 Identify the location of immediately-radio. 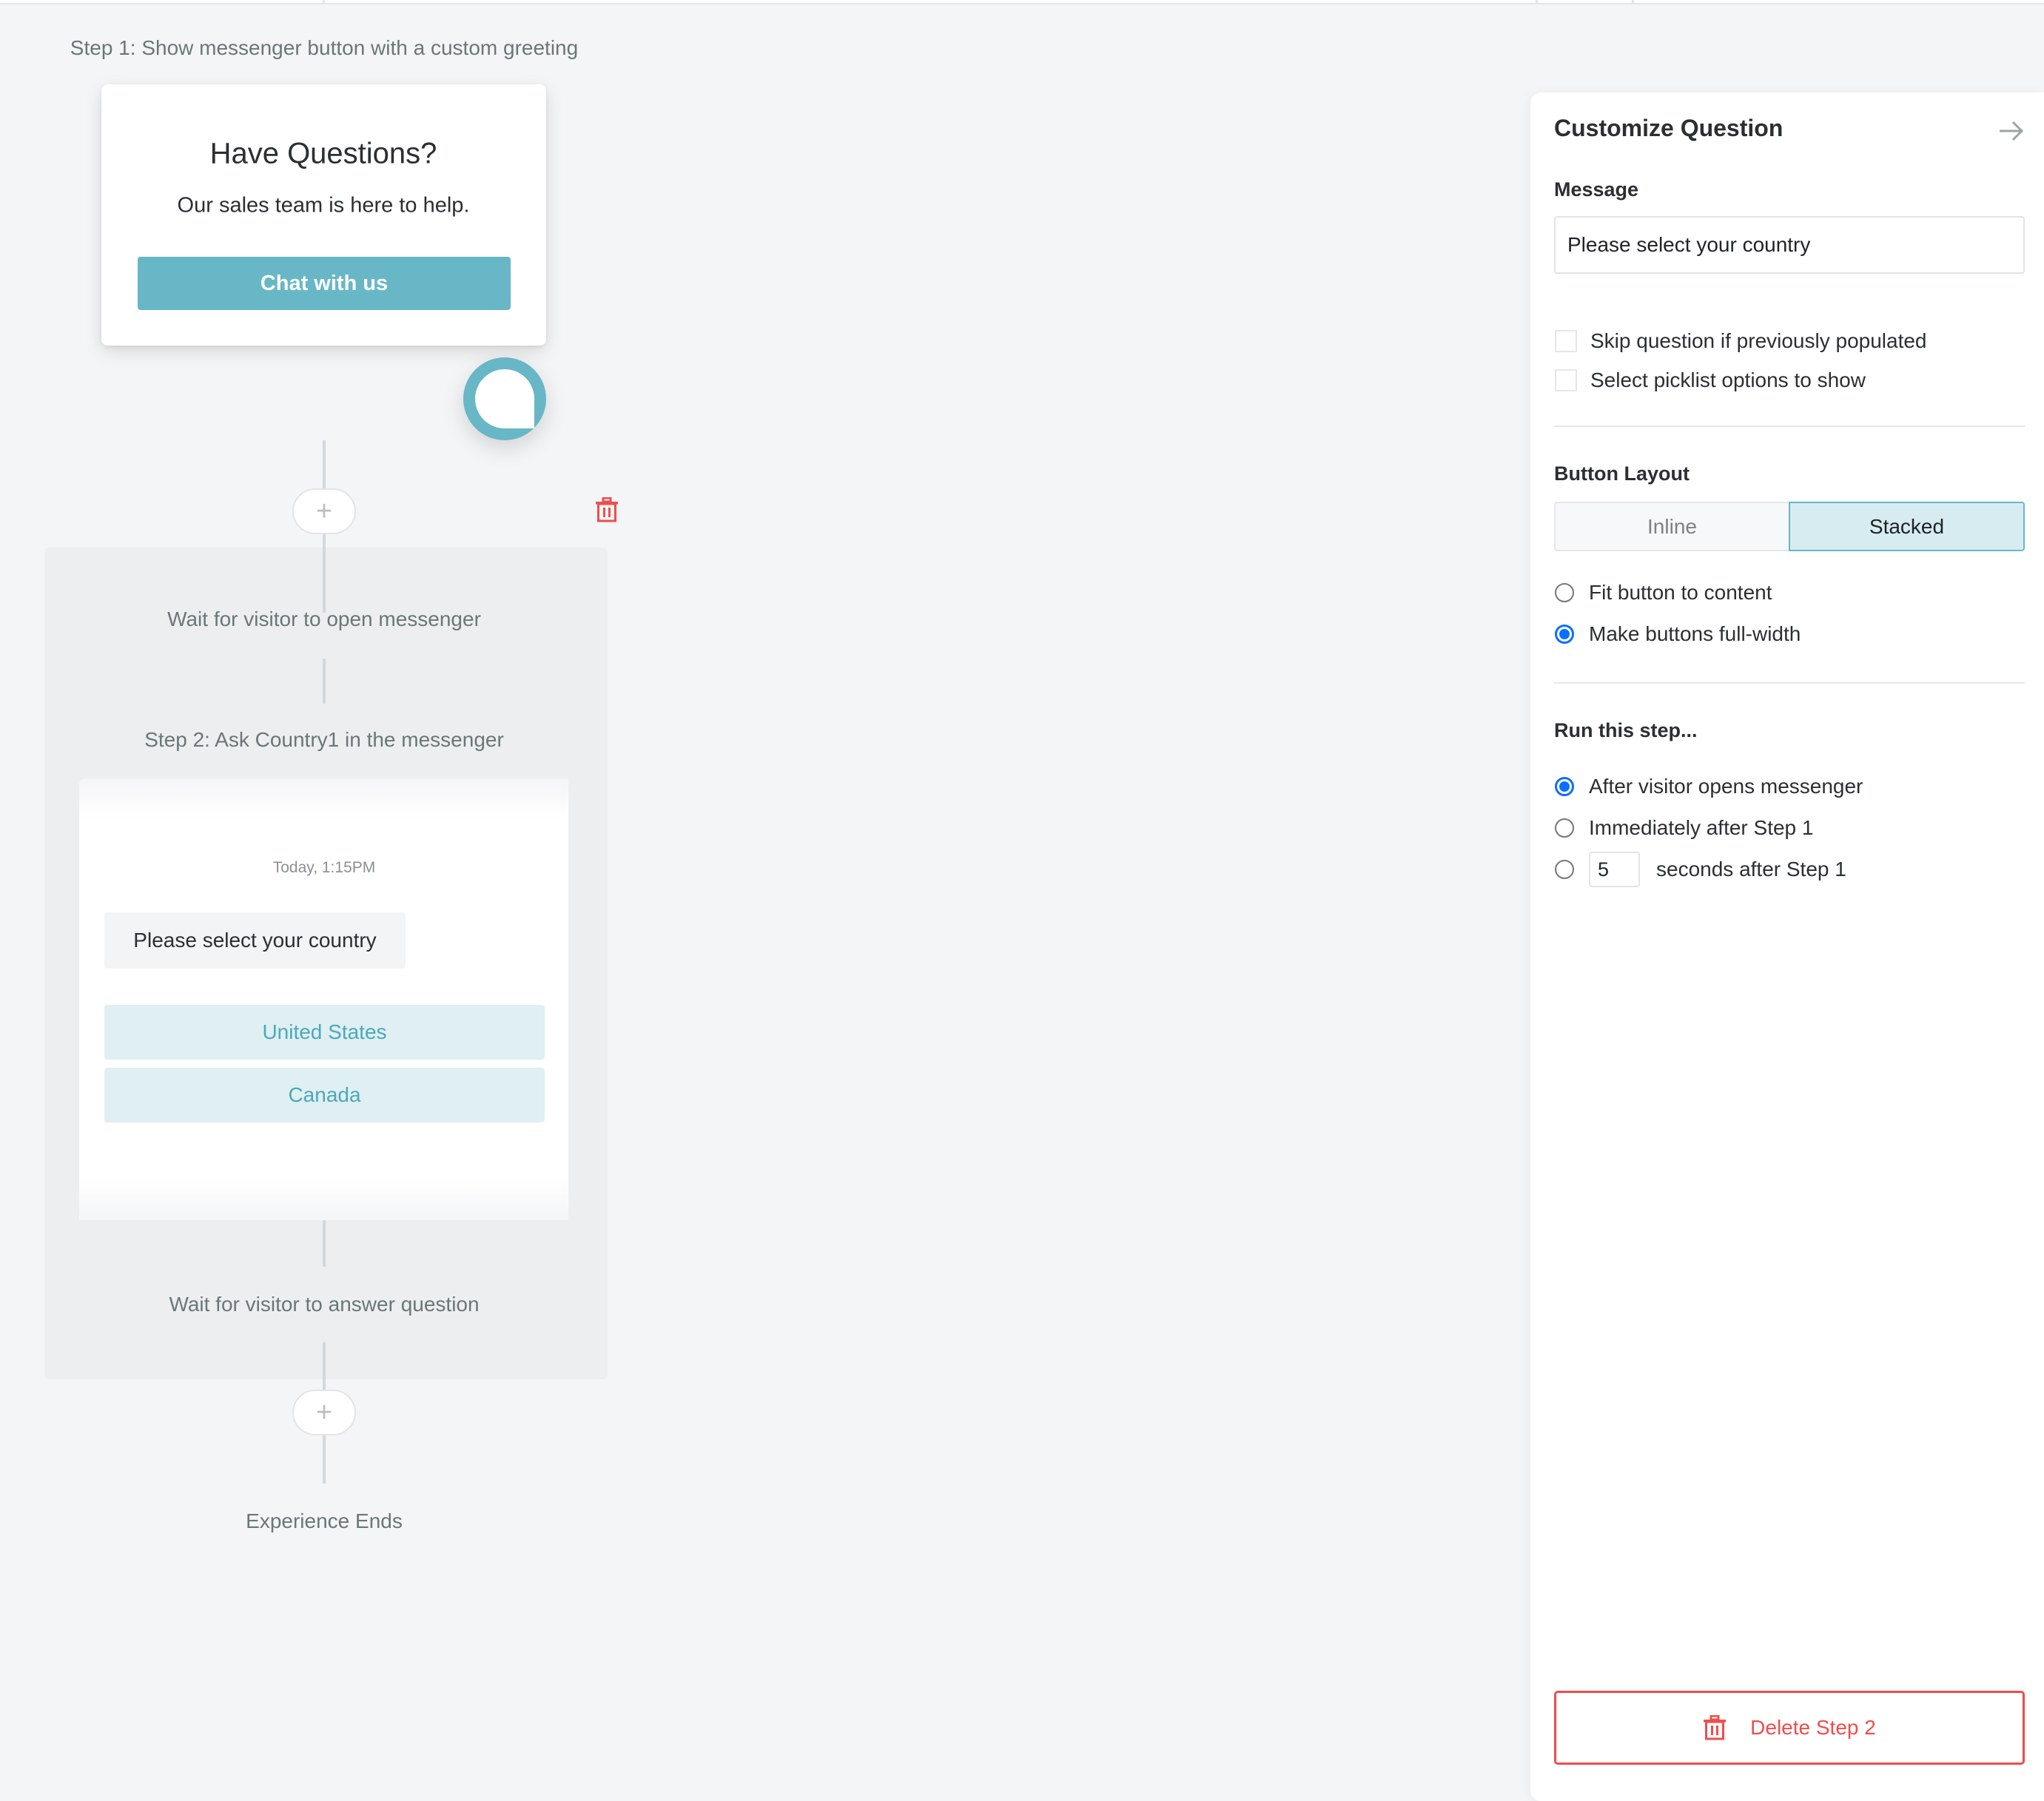
(1564, 828).